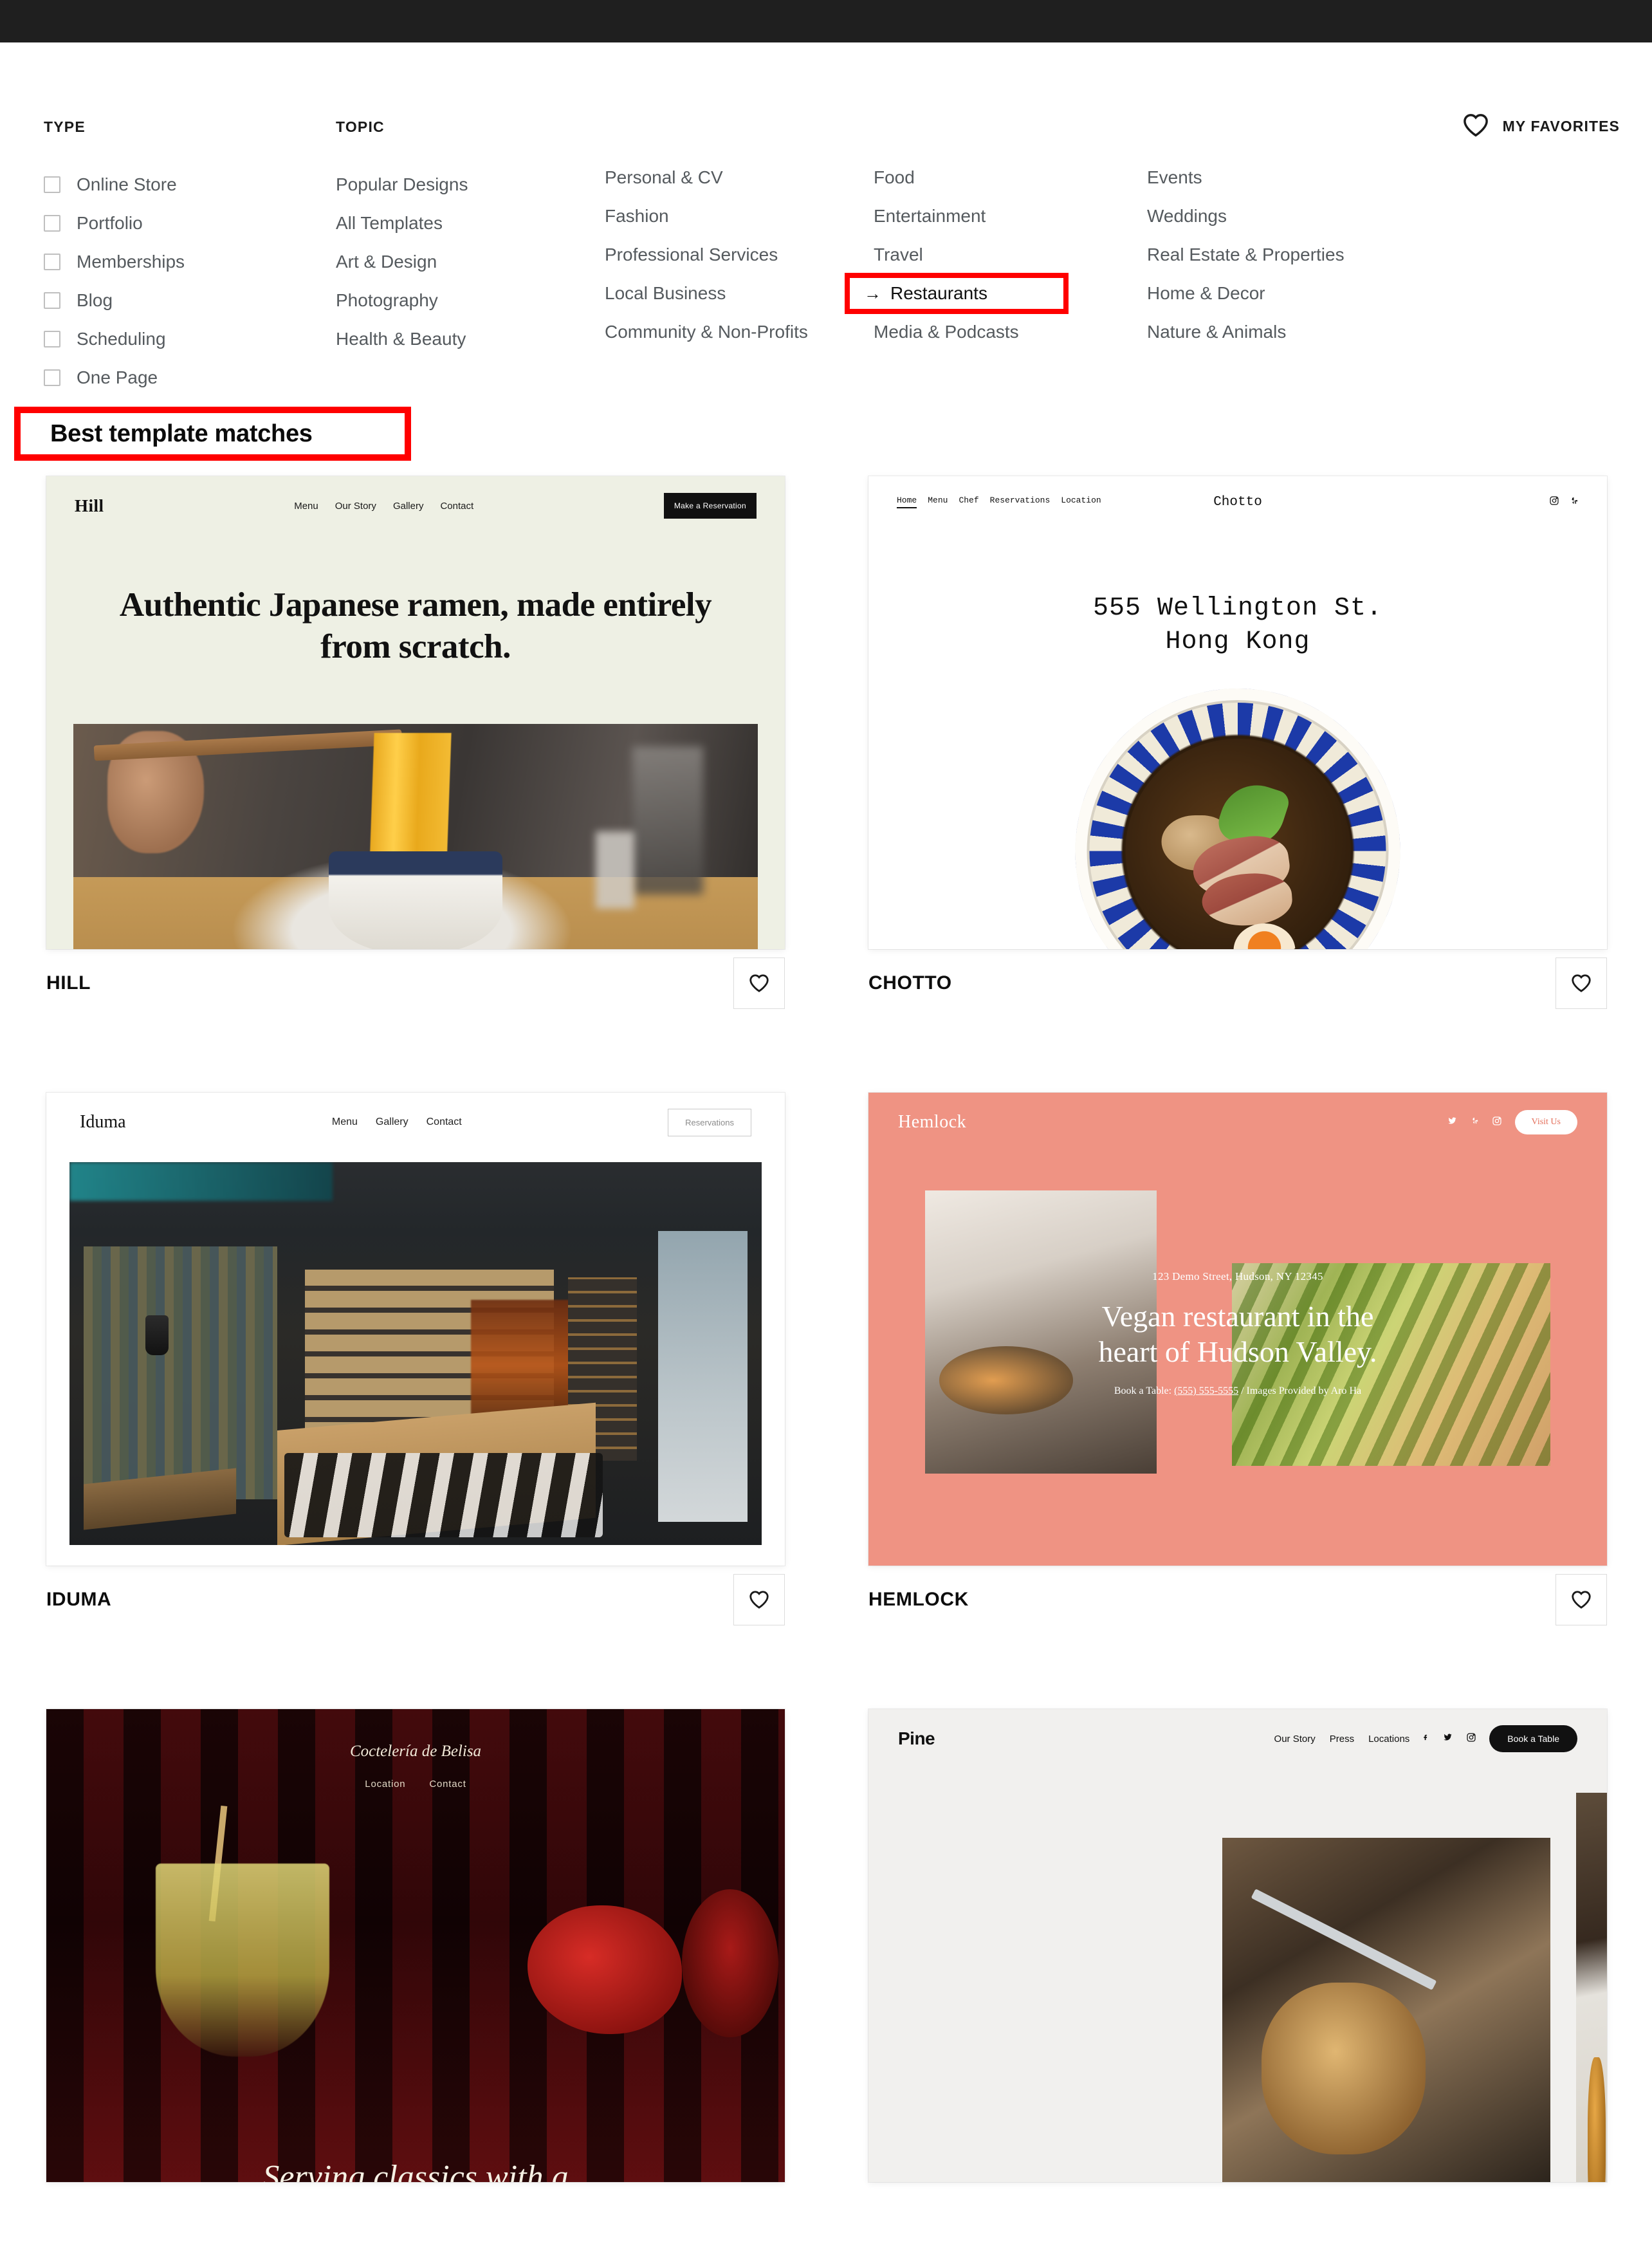 This screenshot has width=1652, height=2258. What do you see at coordinates (740, 177) in the screenshot?
I see `topic-item-personal-cv: Personal & CV` at bounding box center [740, 177].